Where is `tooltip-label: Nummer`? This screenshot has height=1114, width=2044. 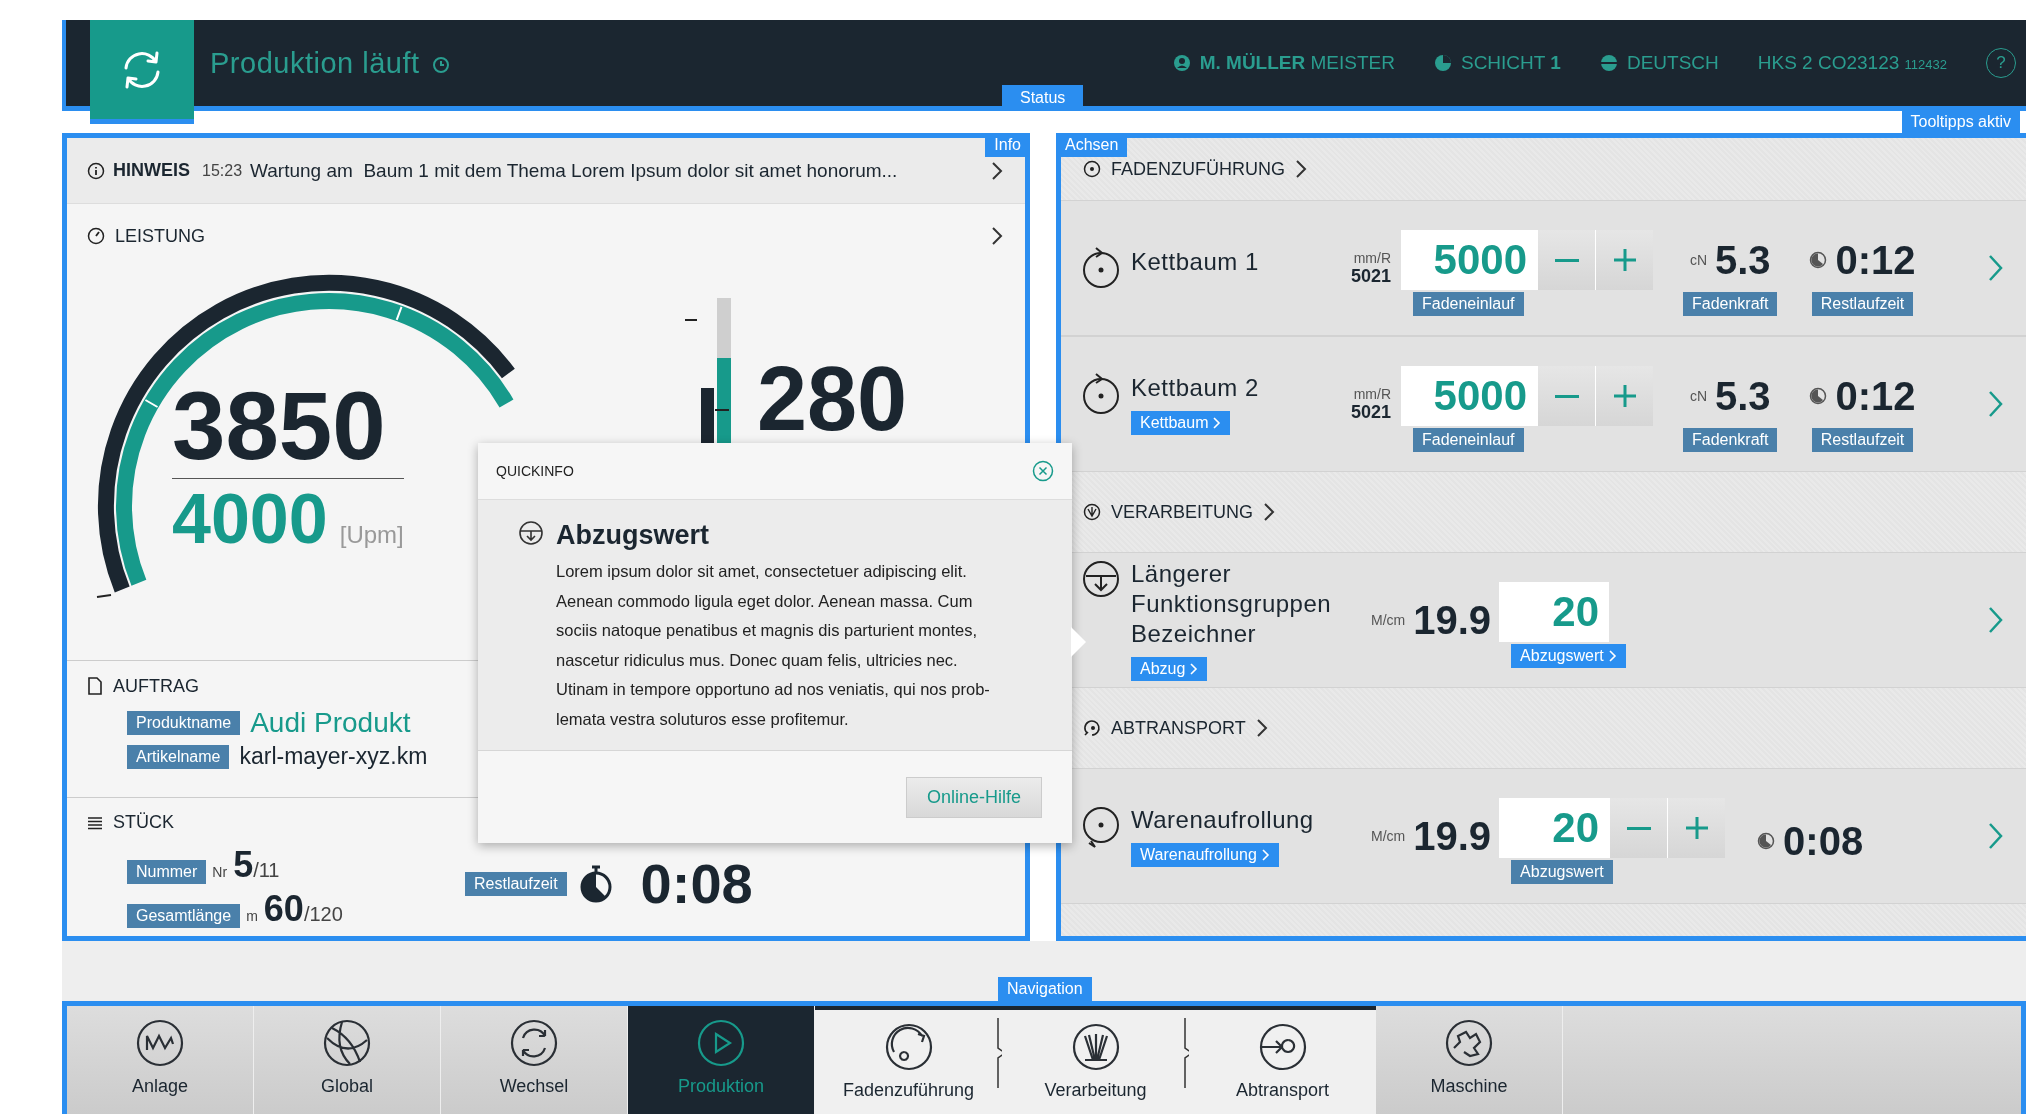
tooltip-label: Nummer is located at coordinates (167, 872).